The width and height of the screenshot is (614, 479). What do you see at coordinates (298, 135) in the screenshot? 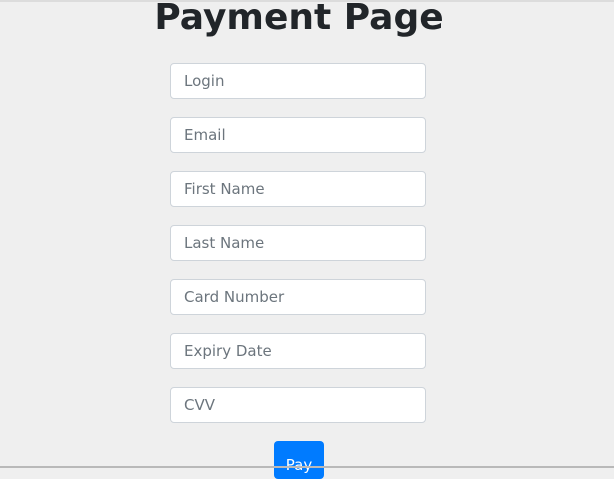
I see `email-field` at bounding box center [298, 135].